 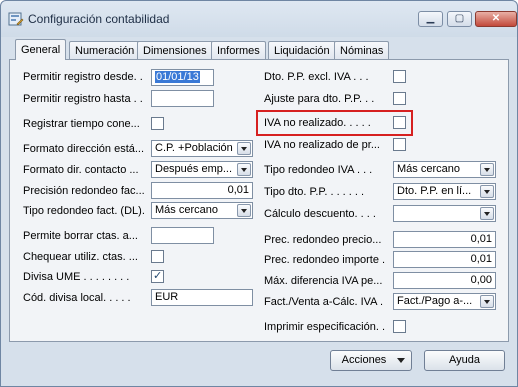 What do you see at coordinates (238, 50) in the screenshot?
I see `tab-informes: Informes` at bounding box center [238, 50].